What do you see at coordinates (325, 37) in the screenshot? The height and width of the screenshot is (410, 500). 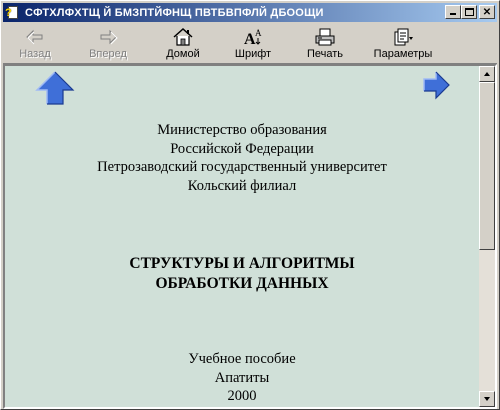 I see `printer-icon` at bounding box center [325, 37].